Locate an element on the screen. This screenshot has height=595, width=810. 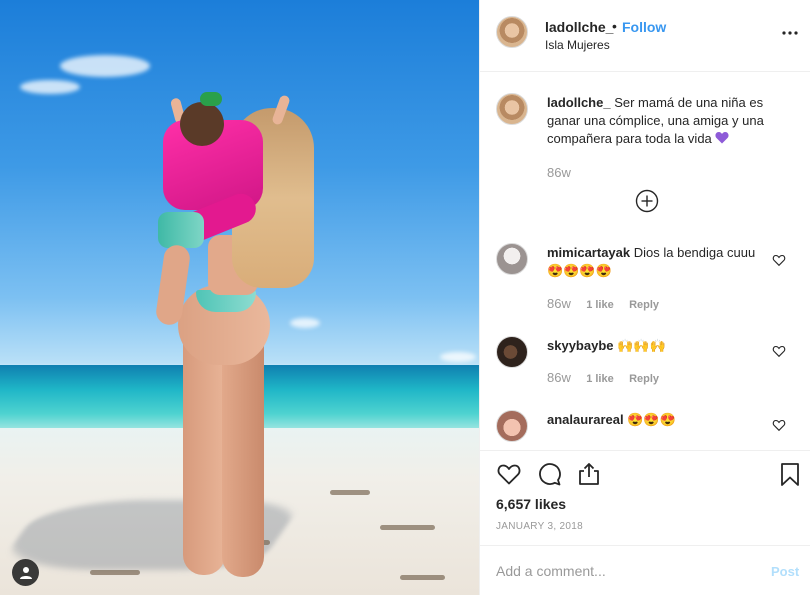
heart-icon is located at coordinates (509, 474).